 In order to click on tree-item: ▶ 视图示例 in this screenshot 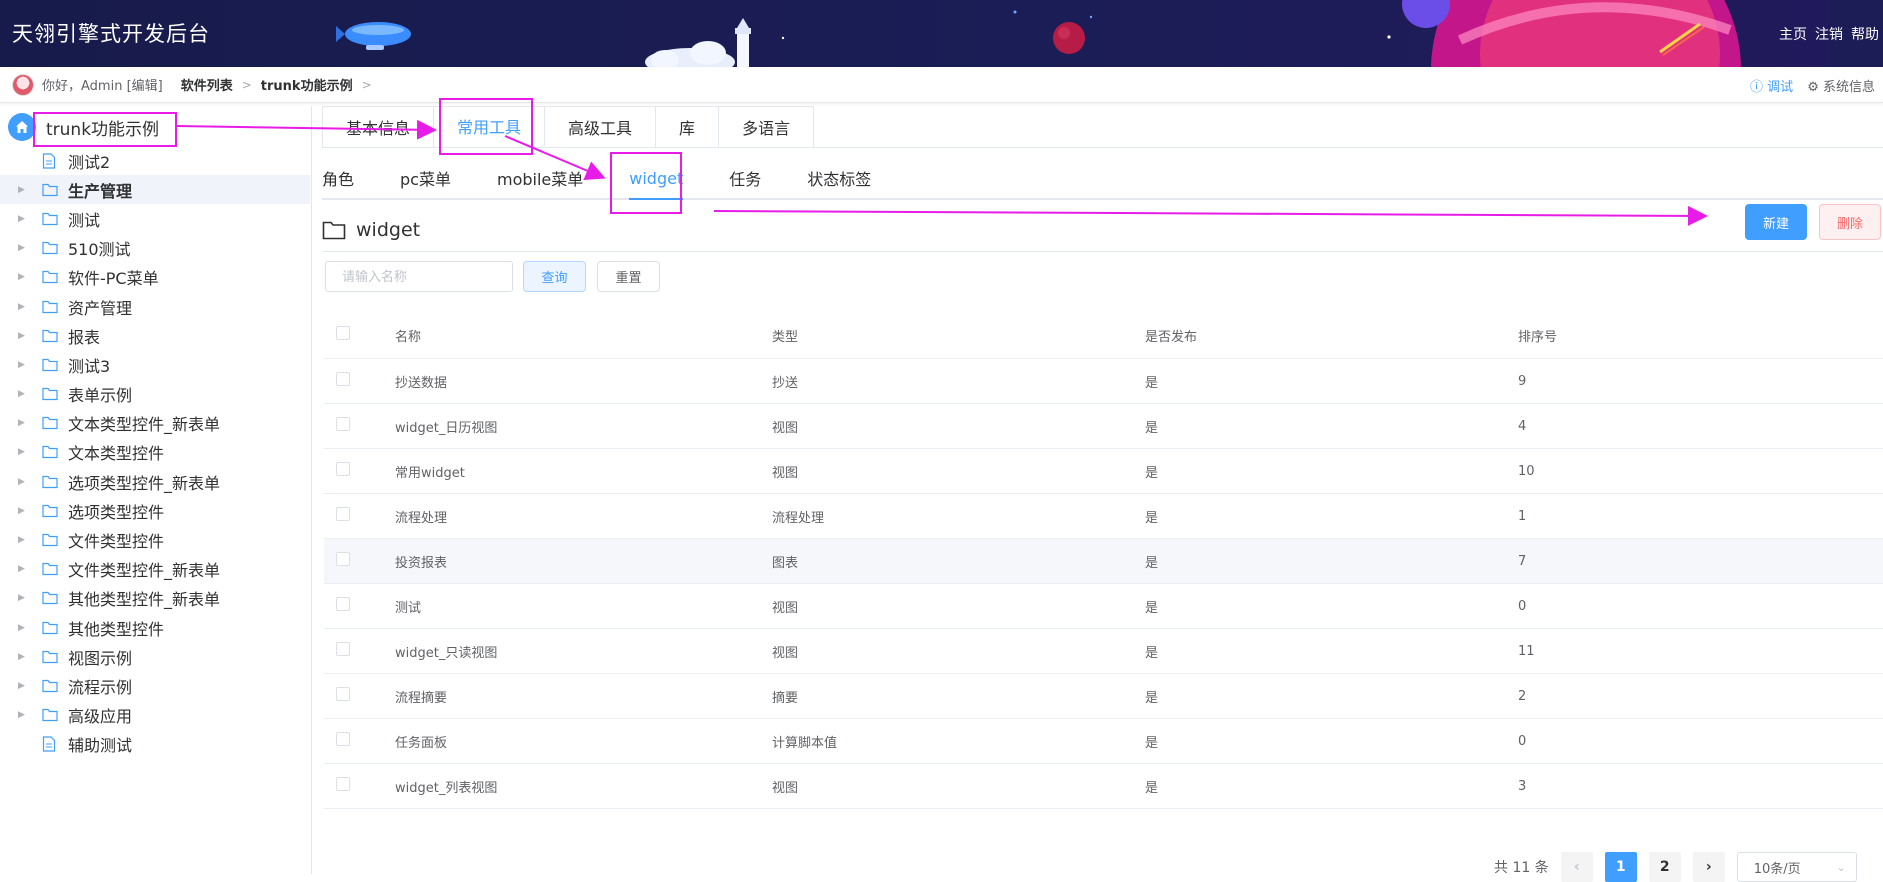, I will do `click(155, 656)`.